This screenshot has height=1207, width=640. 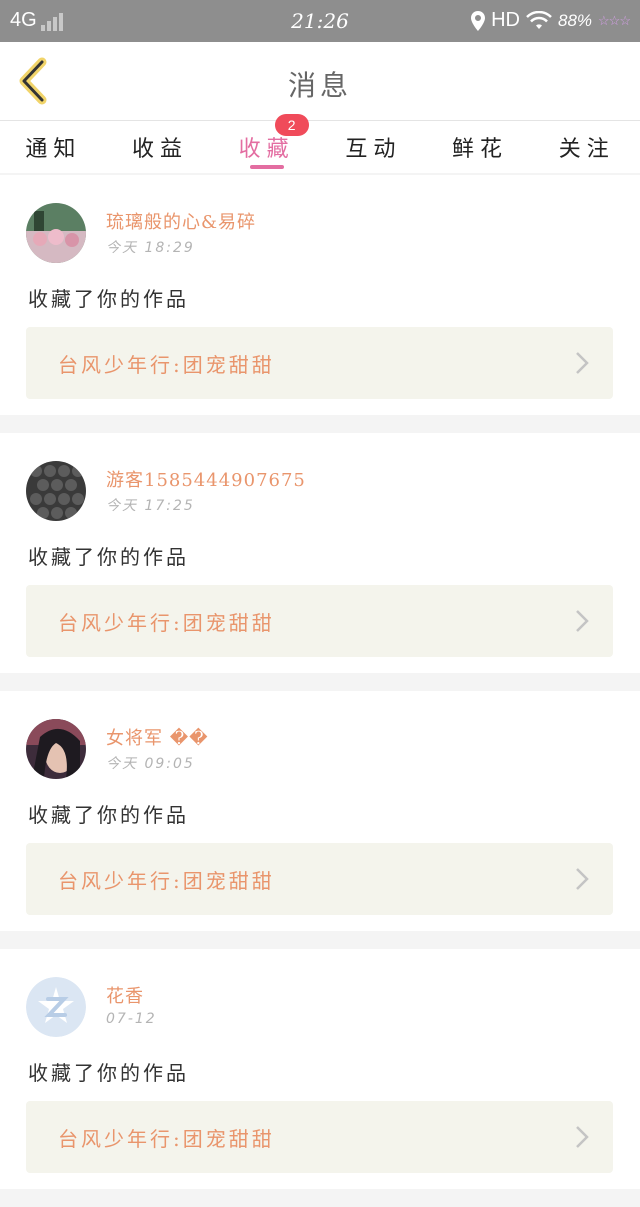 I want to click on active-tab-indicator, so click(x=266, y=167).